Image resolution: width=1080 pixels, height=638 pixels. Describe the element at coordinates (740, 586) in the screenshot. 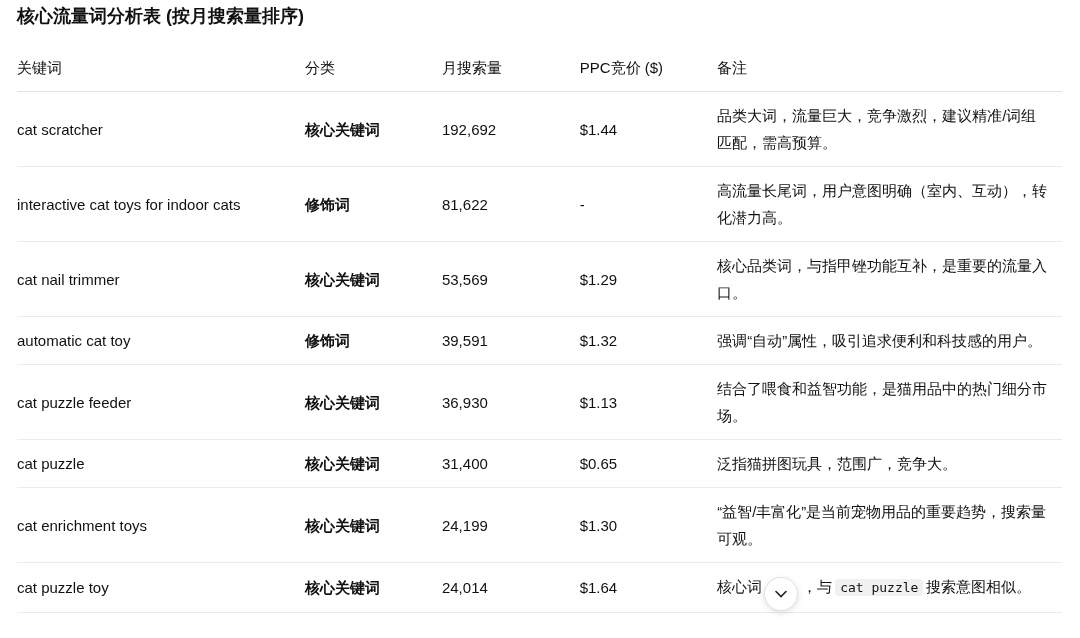

I see `table-cell: 核心词` at that location.